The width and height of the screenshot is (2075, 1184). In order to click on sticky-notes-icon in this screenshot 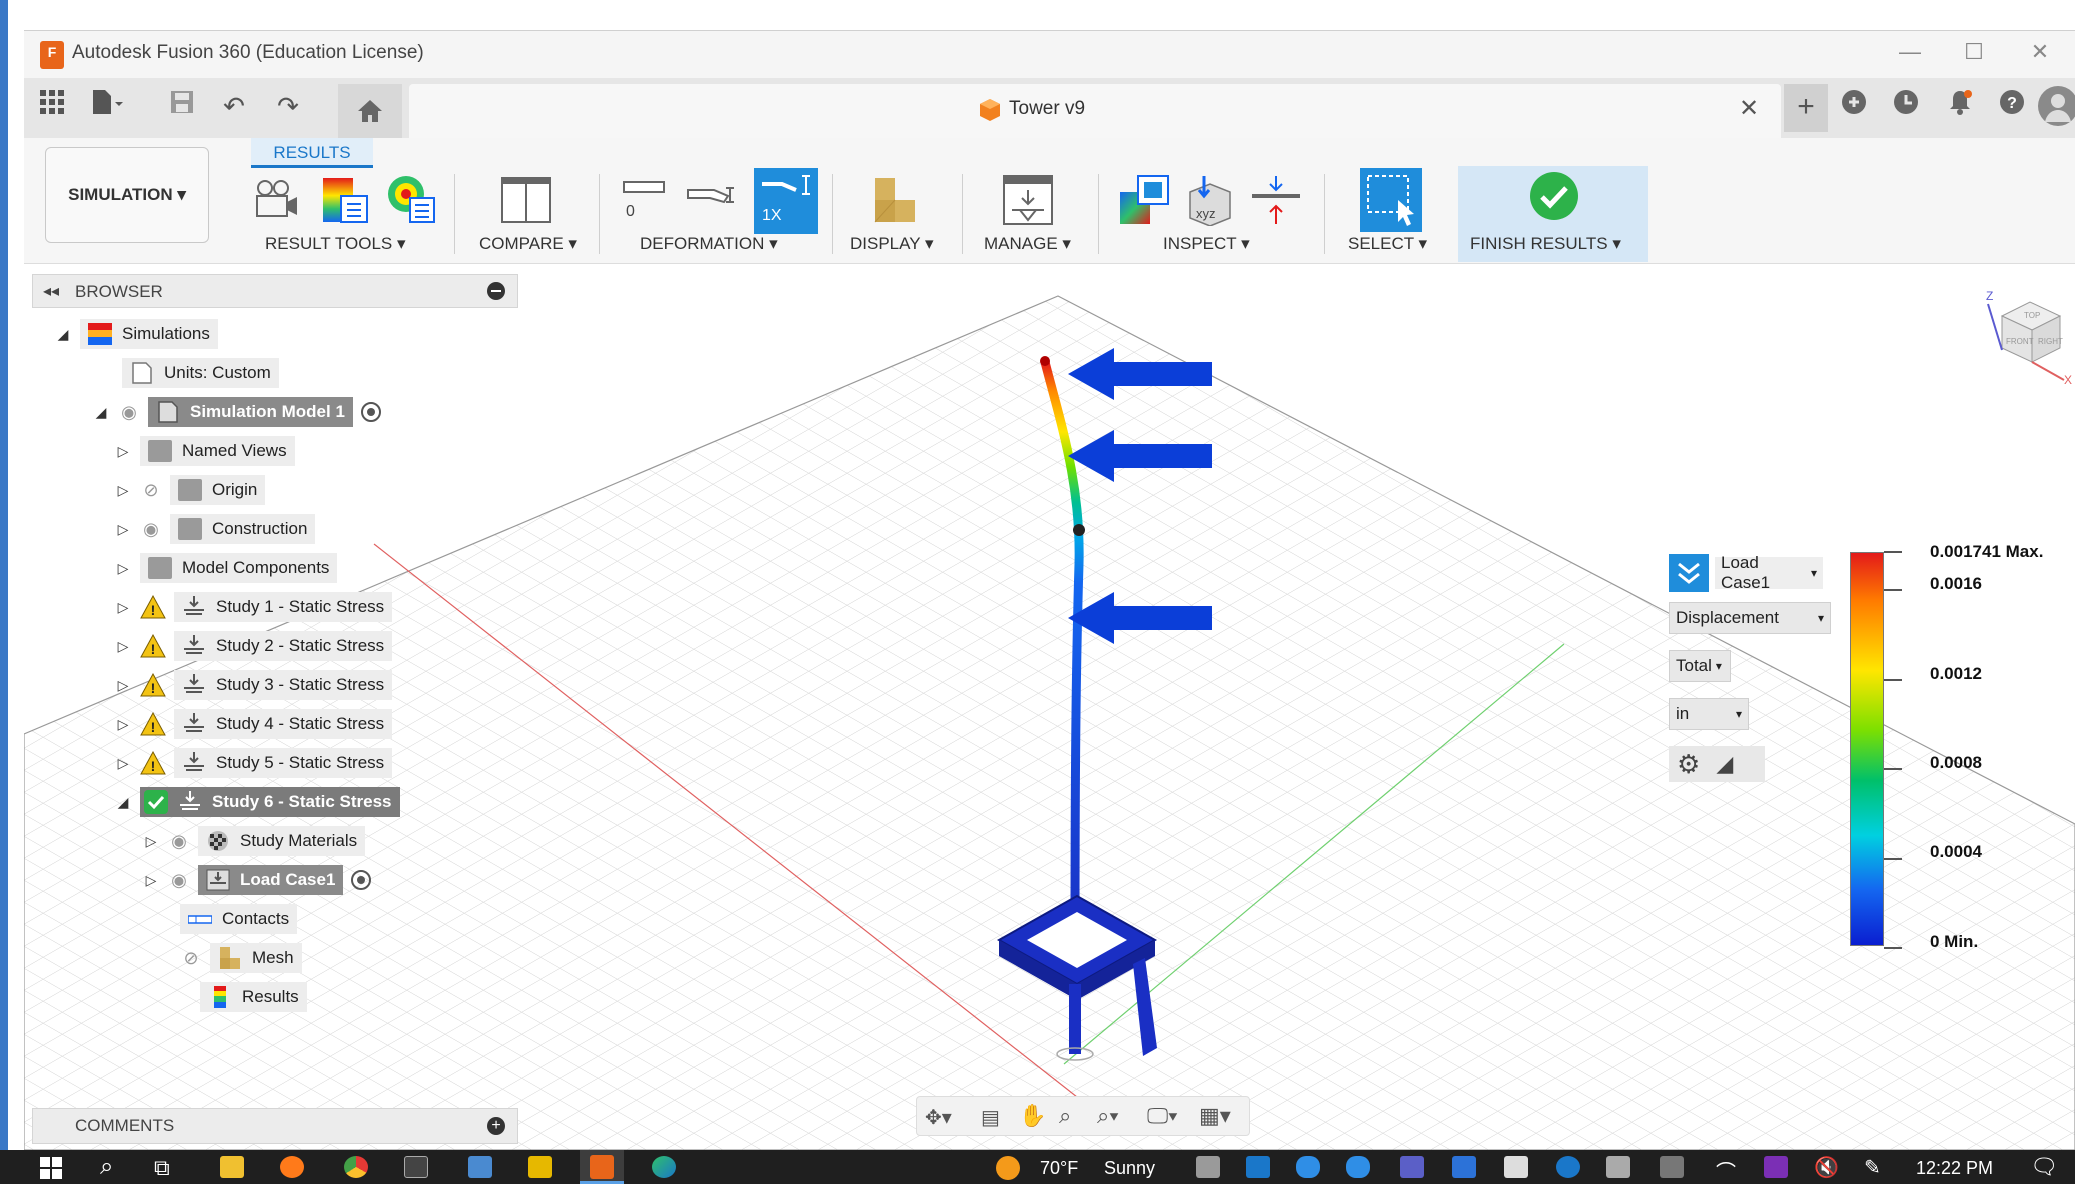, I will do `click(540, 1167)`.